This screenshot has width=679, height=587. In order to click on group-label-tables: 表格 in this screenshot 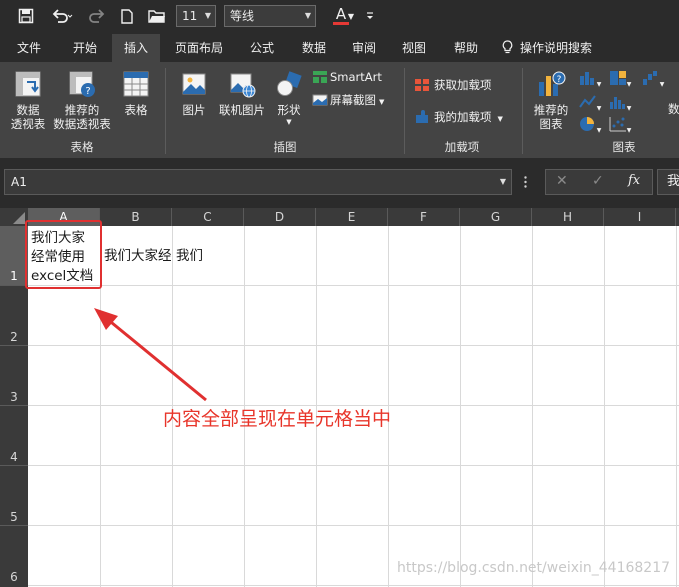, I will do `click(82, 147)`.